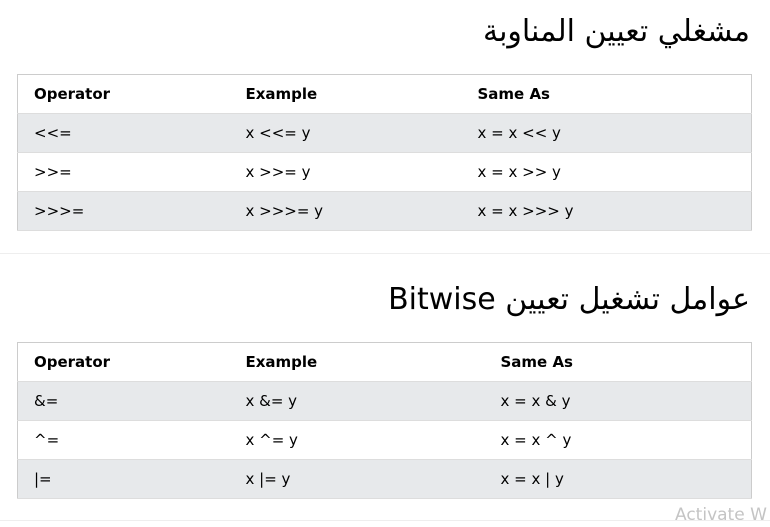 The height and width of the screenshot is (527, 770). What do you see at coordinates (123, 211) in the screenshot?
I see `operator-cell: >>>=` at bounding box center [123, 211].